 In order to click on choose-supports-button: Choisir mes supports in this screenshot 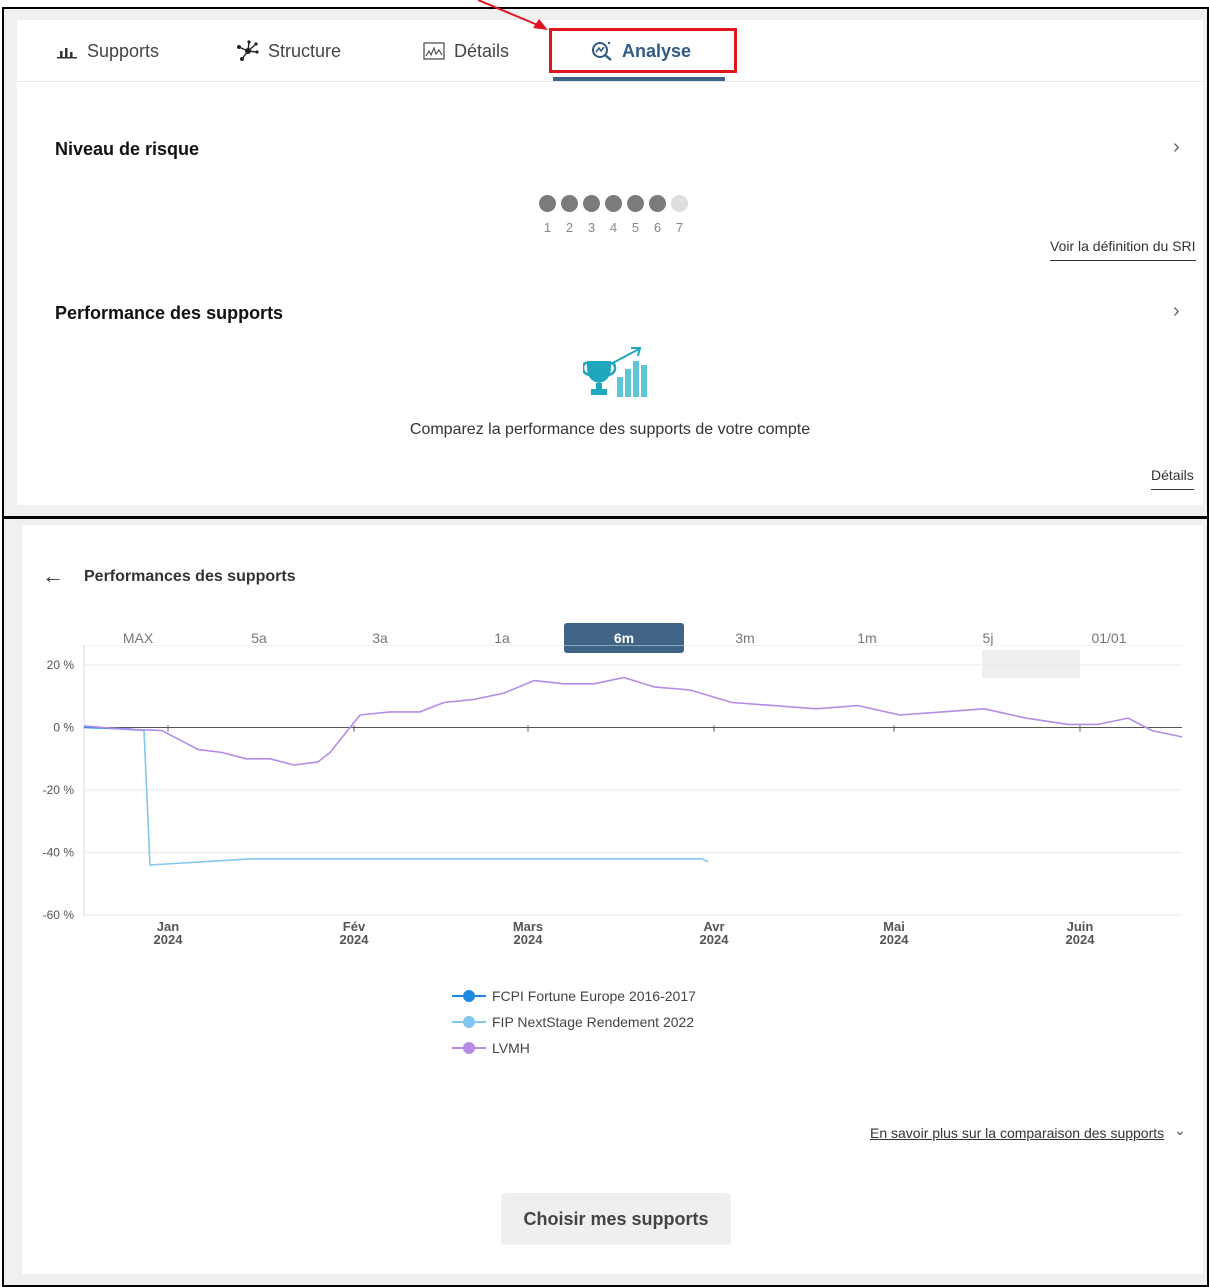, I will do `click(616, 1219)`.